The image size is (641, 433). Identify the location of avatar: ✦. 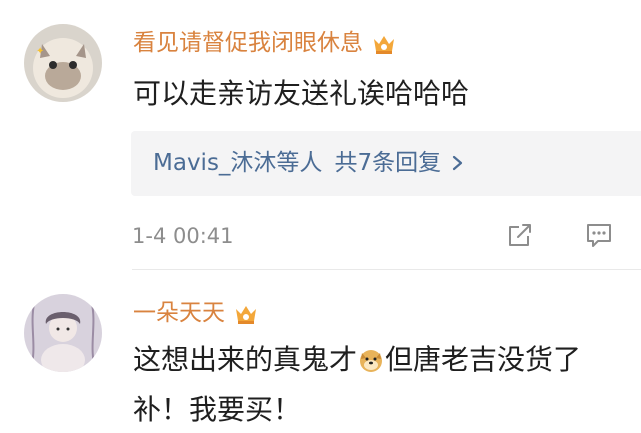
(63, 63).